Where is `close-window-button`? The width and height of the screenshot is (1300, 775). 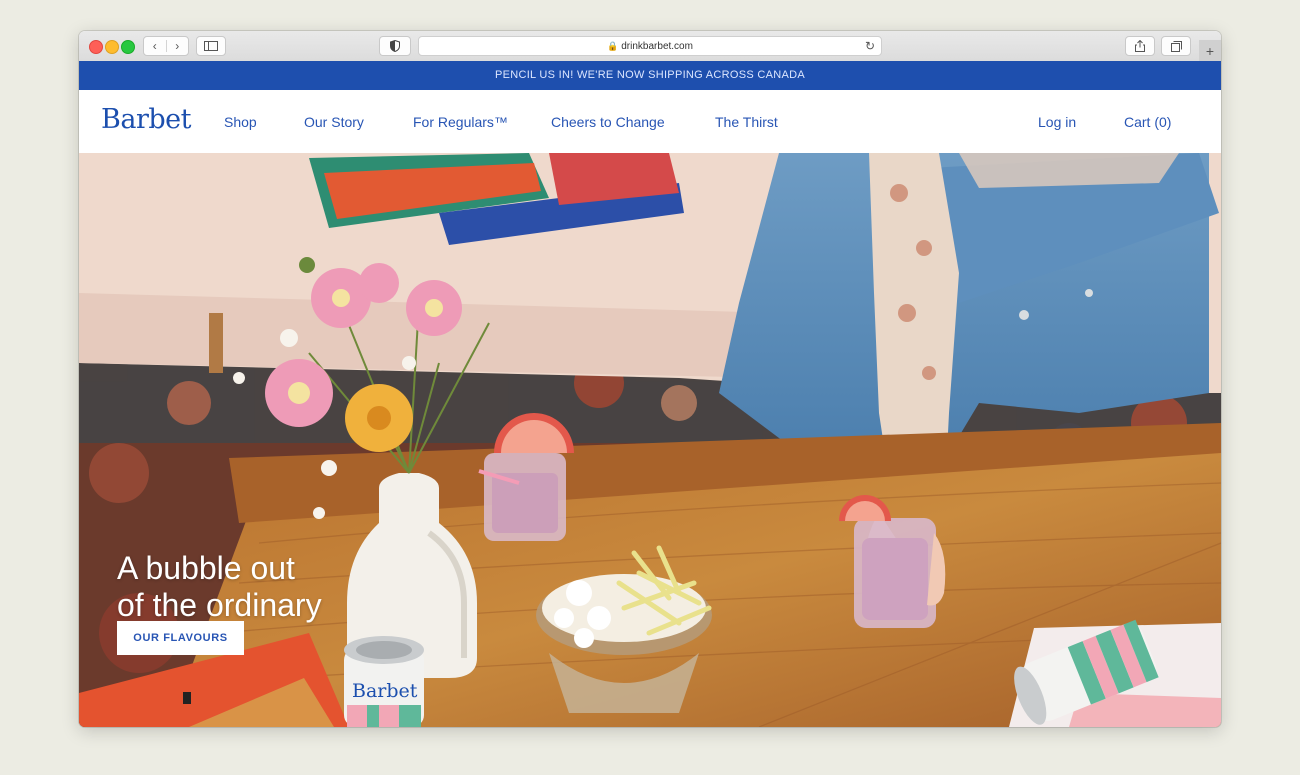 close-window-button is located at coordinates (96, 47).